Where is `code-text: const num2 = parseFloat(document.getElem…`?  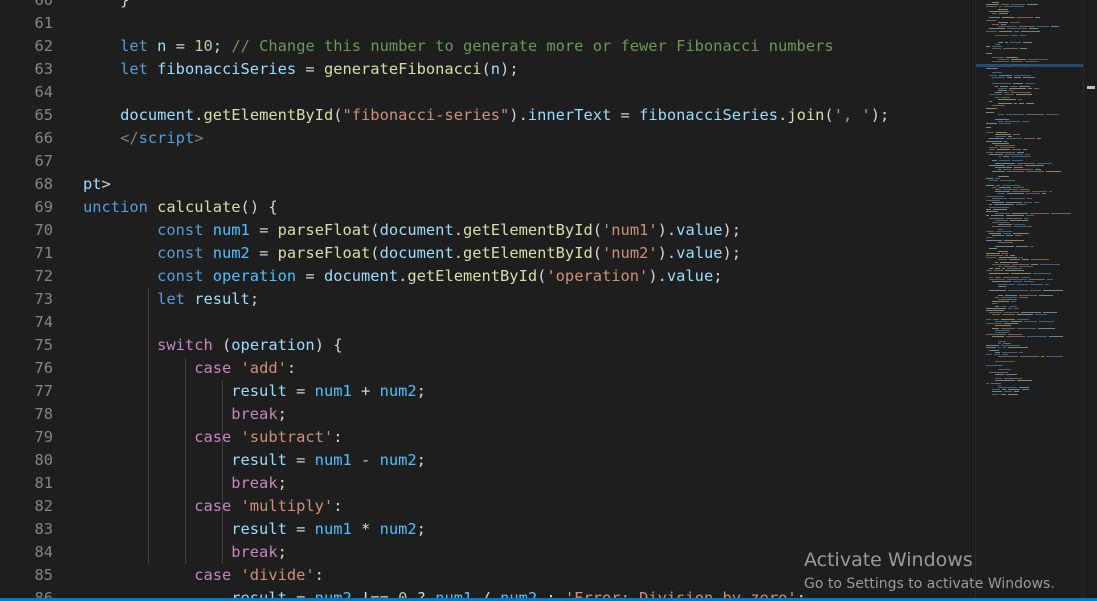
code-text: const num2 = parseFloat(document.getElem… is located at coordinates (412, 253).